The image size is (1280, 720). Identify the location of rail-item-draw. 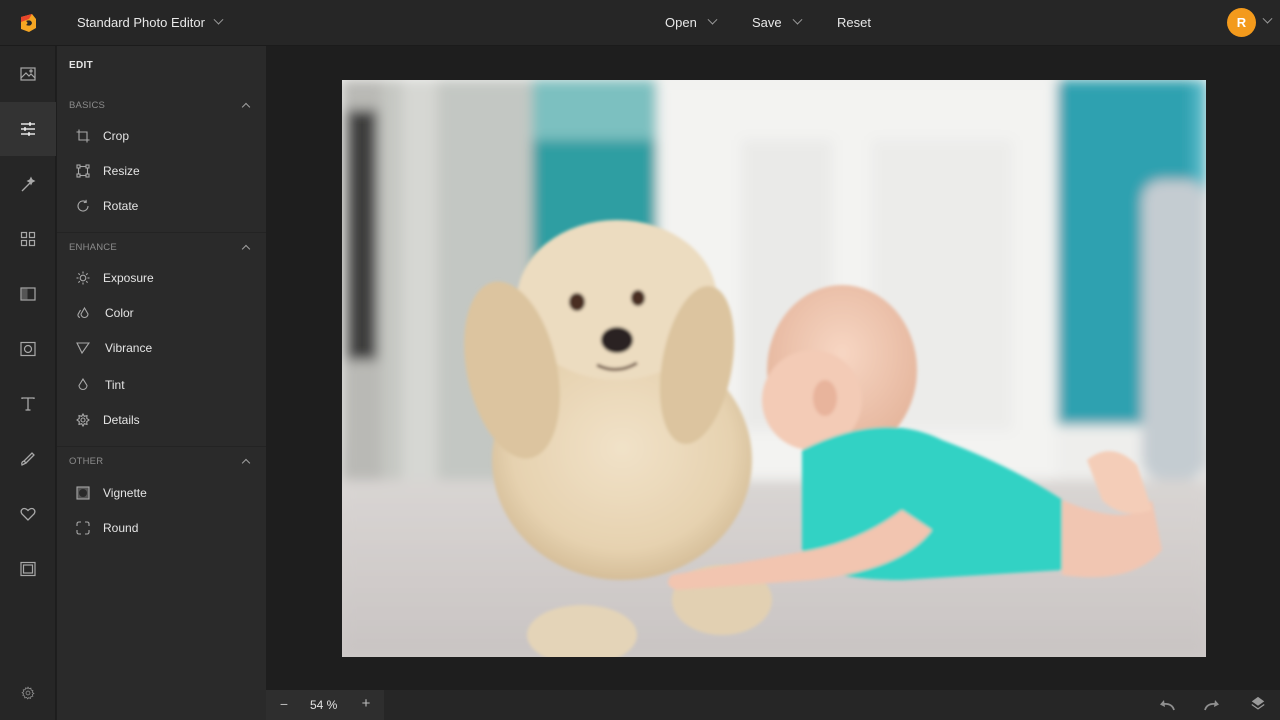
(28, 459).